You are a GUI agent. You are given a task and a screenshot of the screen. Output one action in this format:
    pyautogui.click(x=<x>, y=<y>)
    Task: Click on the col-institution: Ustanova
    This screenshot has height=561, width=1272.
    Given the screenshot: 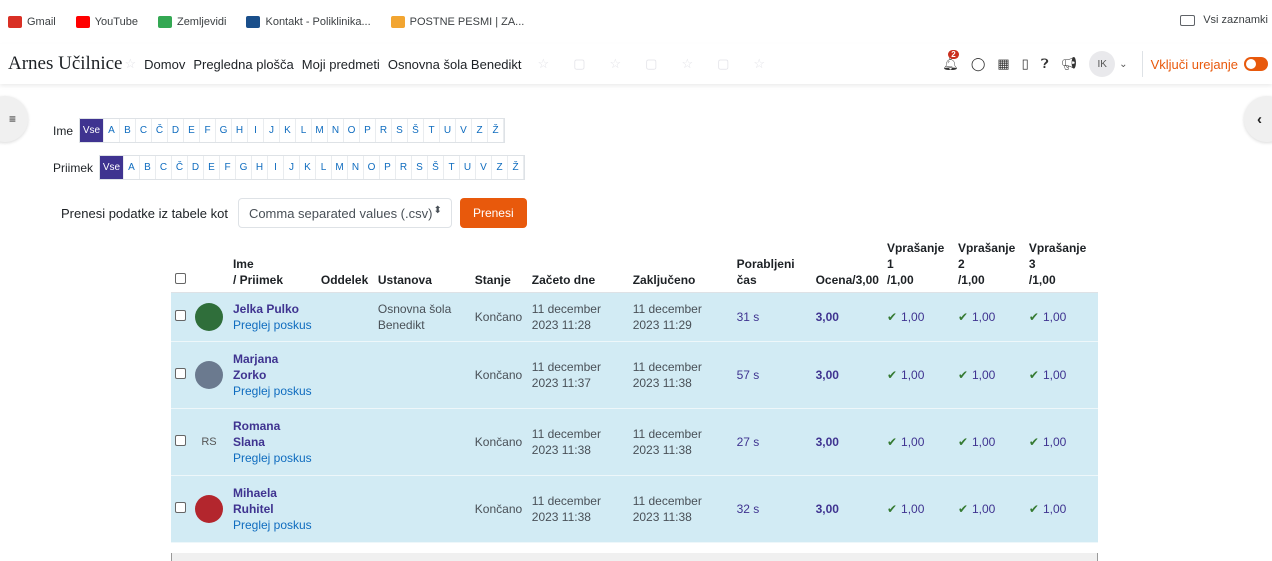 What is the action you would take?
    pyautogui.click(x=422, y=264)
    